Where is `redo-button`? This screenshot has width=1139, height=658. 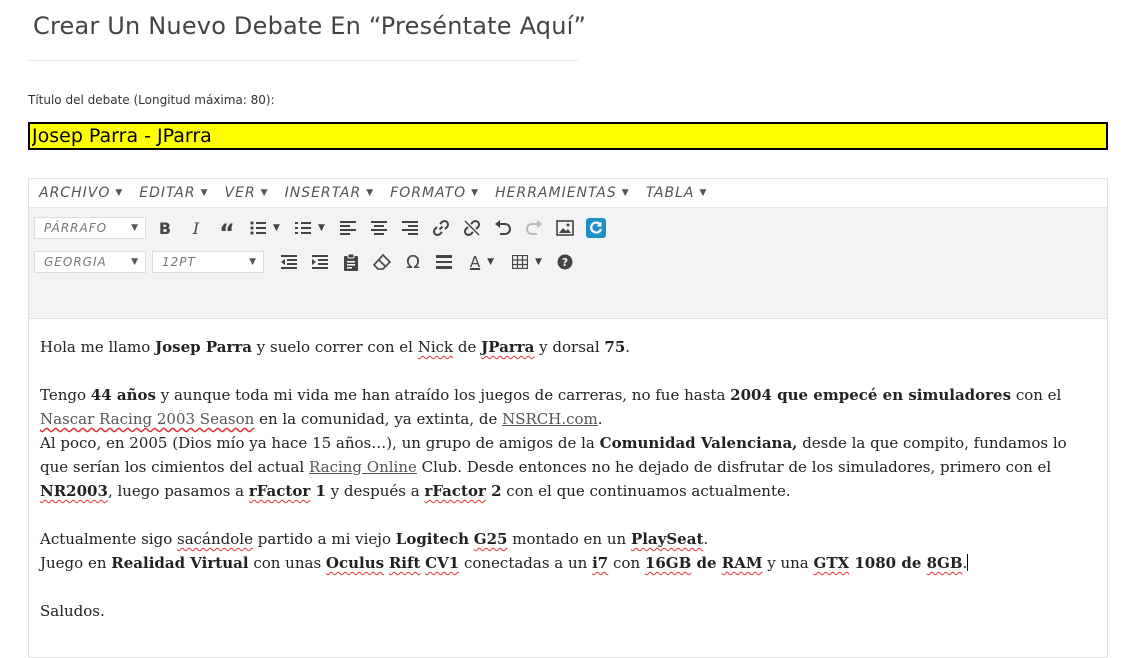
redo-button is located at coordinates (534, 228).